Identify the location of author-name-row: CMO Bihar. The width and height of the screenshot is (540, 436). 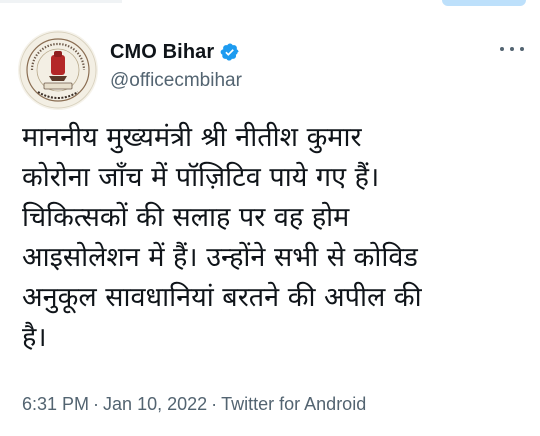
(175, 52).